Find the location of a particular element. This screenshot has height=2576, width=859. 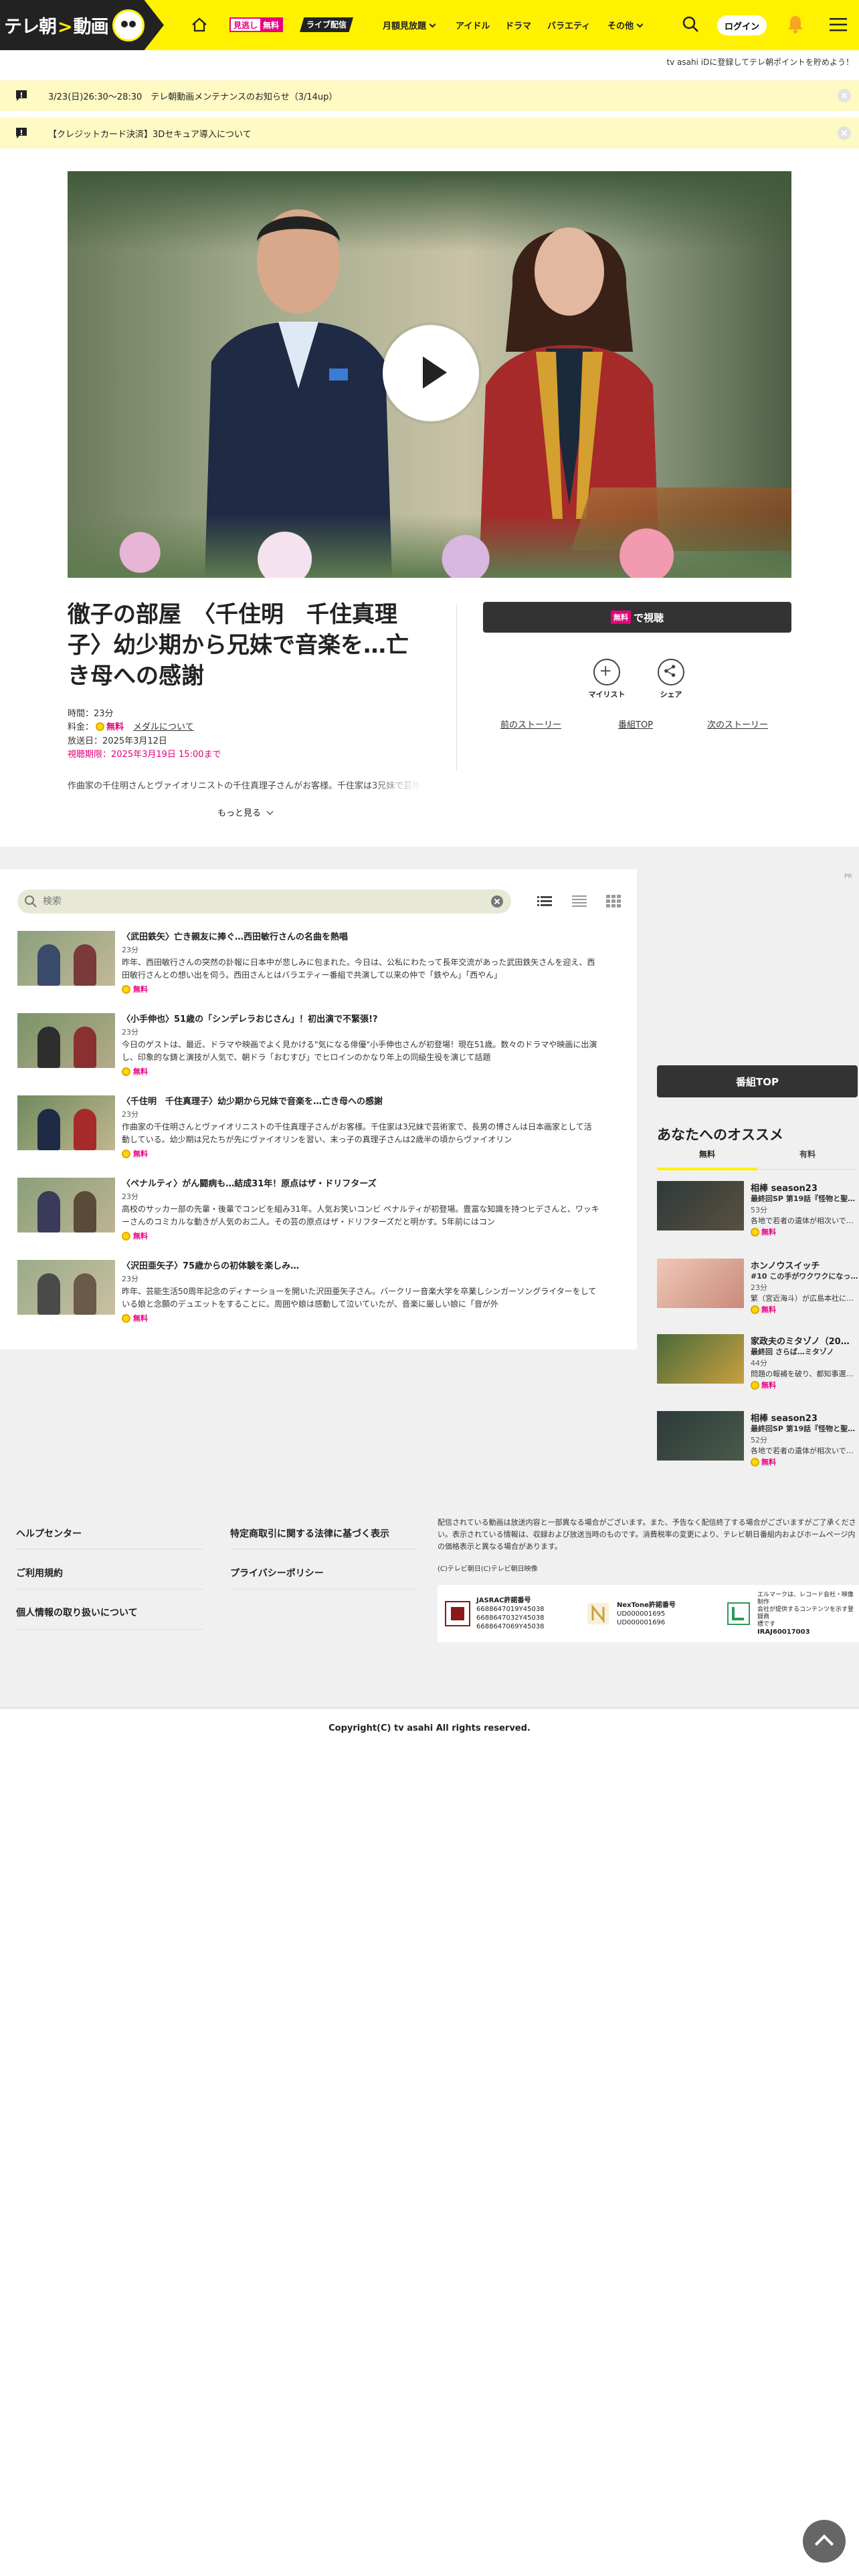

play-button is located at coordinates (431, 373).